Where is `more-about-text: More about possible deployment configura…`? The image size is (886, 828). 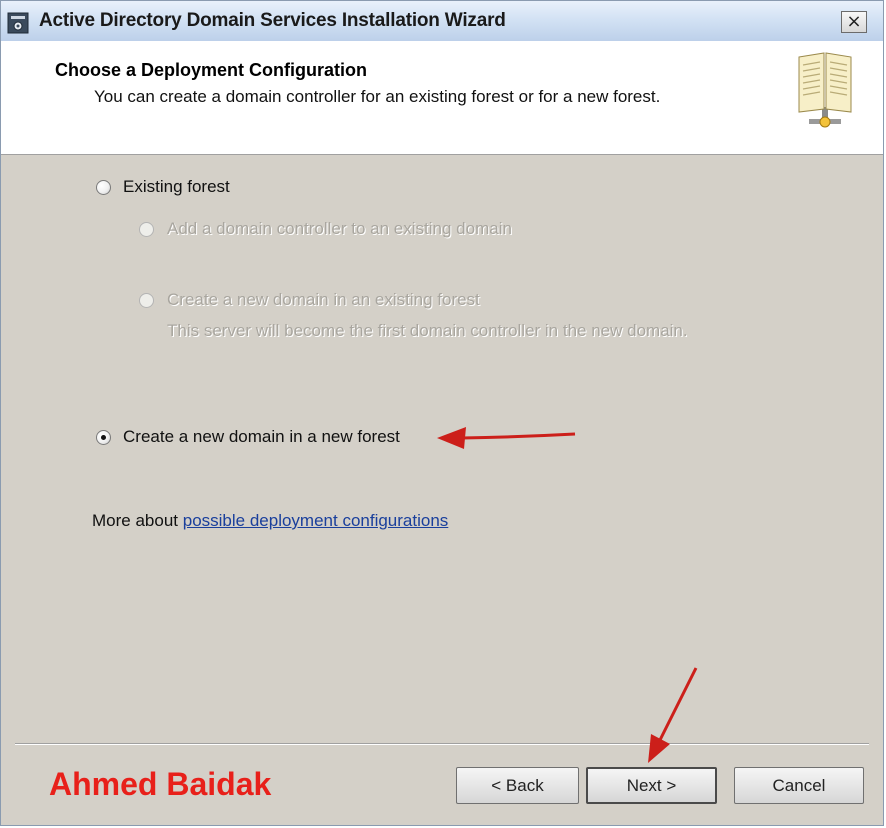
more-about-text: More about possible deployment configura… is located at coordinates (270, 521).